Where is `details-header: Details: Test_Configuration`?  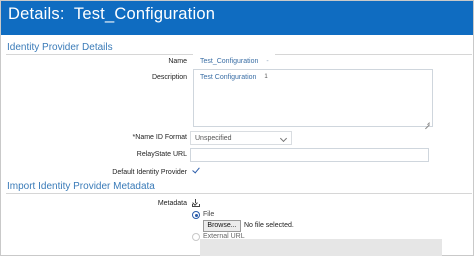 details-header: Details: Test_Configuration is located at coordinates (237, 18).